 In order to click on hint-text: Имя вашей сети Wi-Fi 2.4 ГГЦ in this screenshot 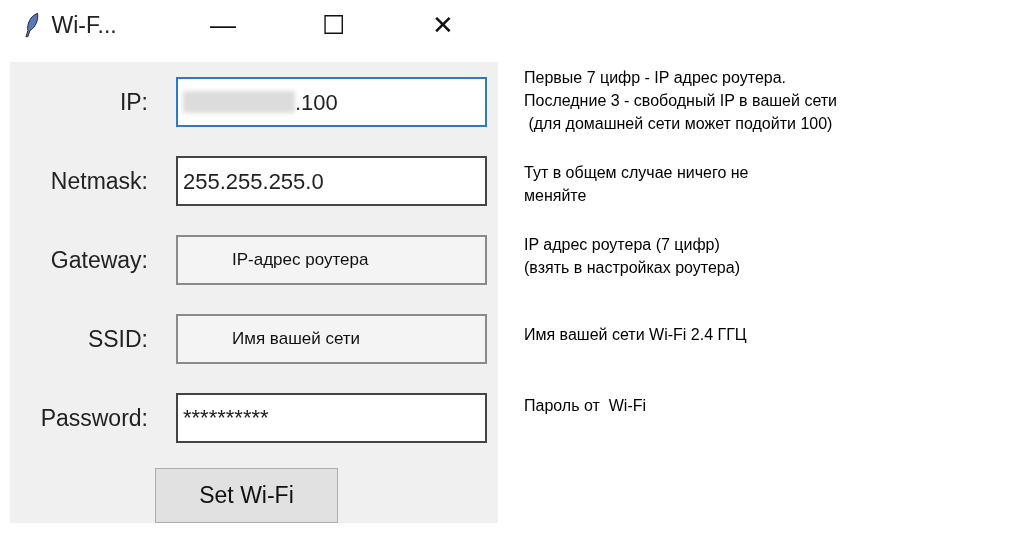, I will do `click(636, 335)`.